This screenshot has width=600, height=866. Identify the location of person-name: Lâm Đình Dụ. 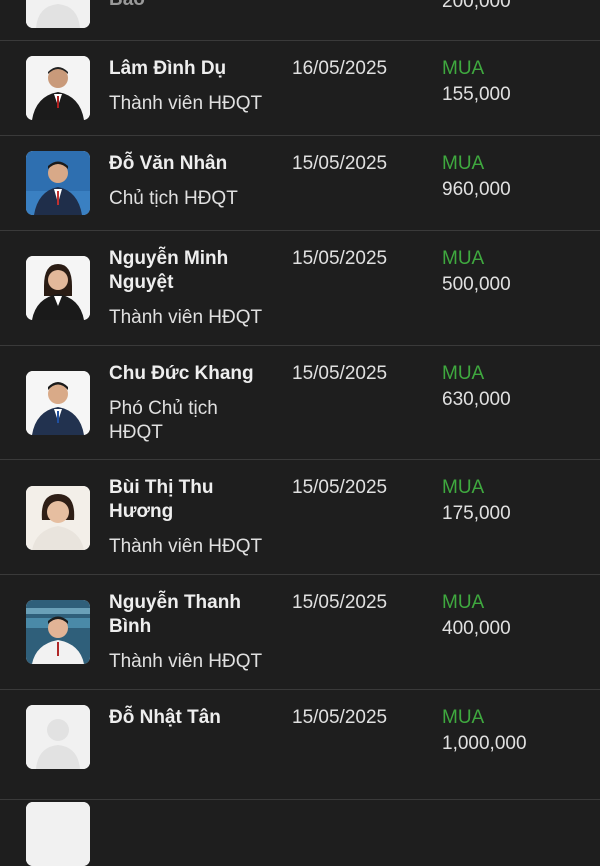
(168, 68).